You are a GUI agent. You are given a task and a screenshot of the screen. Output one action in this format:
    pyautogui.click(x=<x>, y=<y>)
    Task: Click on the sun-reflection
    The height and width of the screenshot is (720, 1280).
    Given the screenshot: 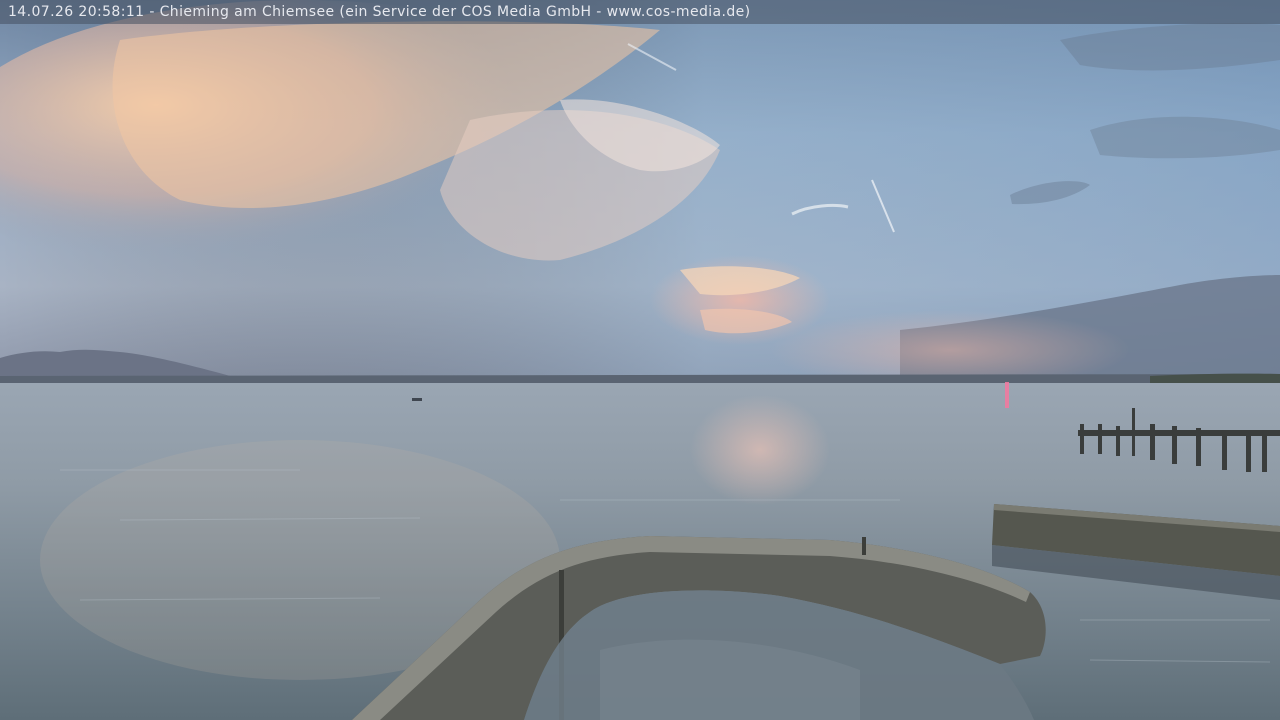 What is the action you would take?
    pyautogui.click(x=1007, y=395)
    